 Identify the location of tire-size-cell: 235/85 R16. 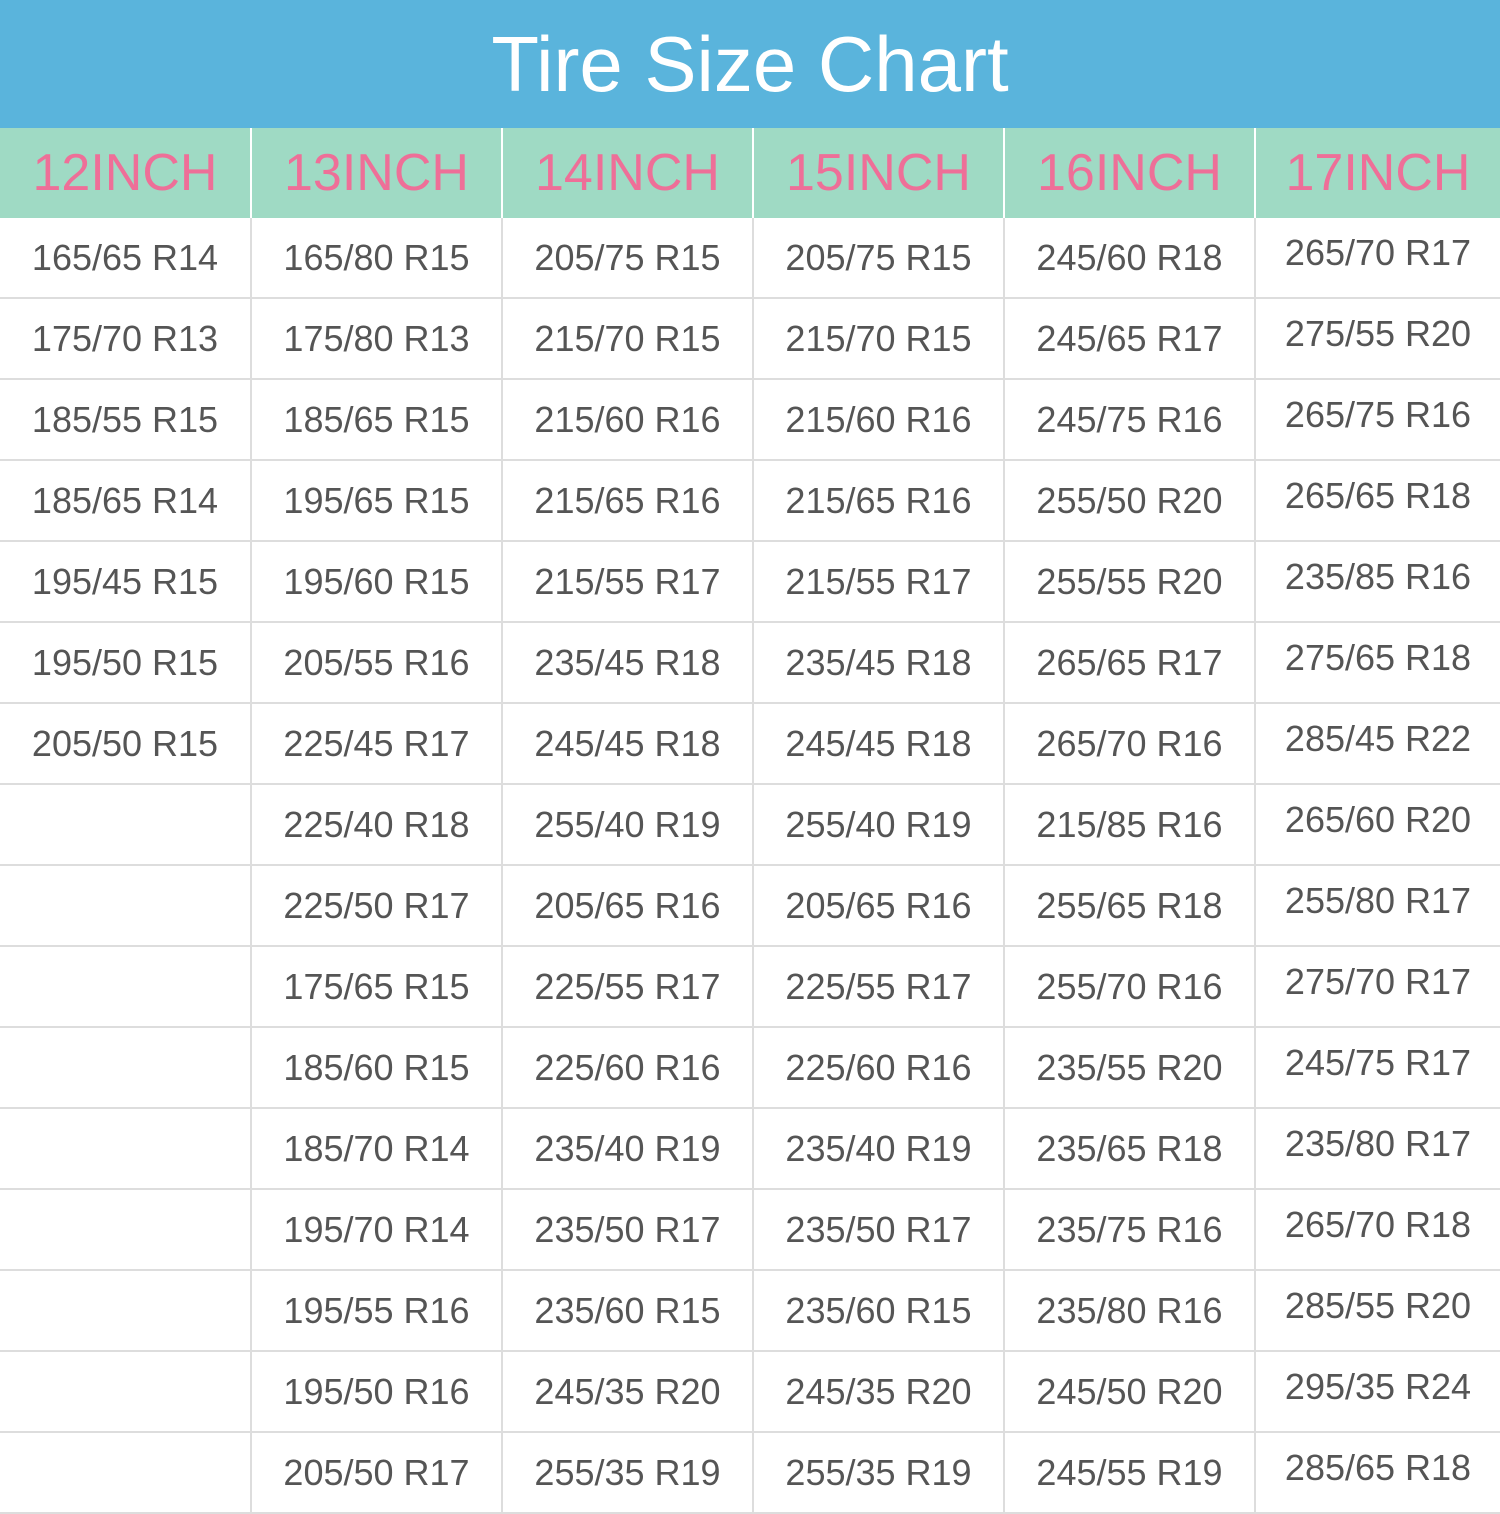
(1377, 582).